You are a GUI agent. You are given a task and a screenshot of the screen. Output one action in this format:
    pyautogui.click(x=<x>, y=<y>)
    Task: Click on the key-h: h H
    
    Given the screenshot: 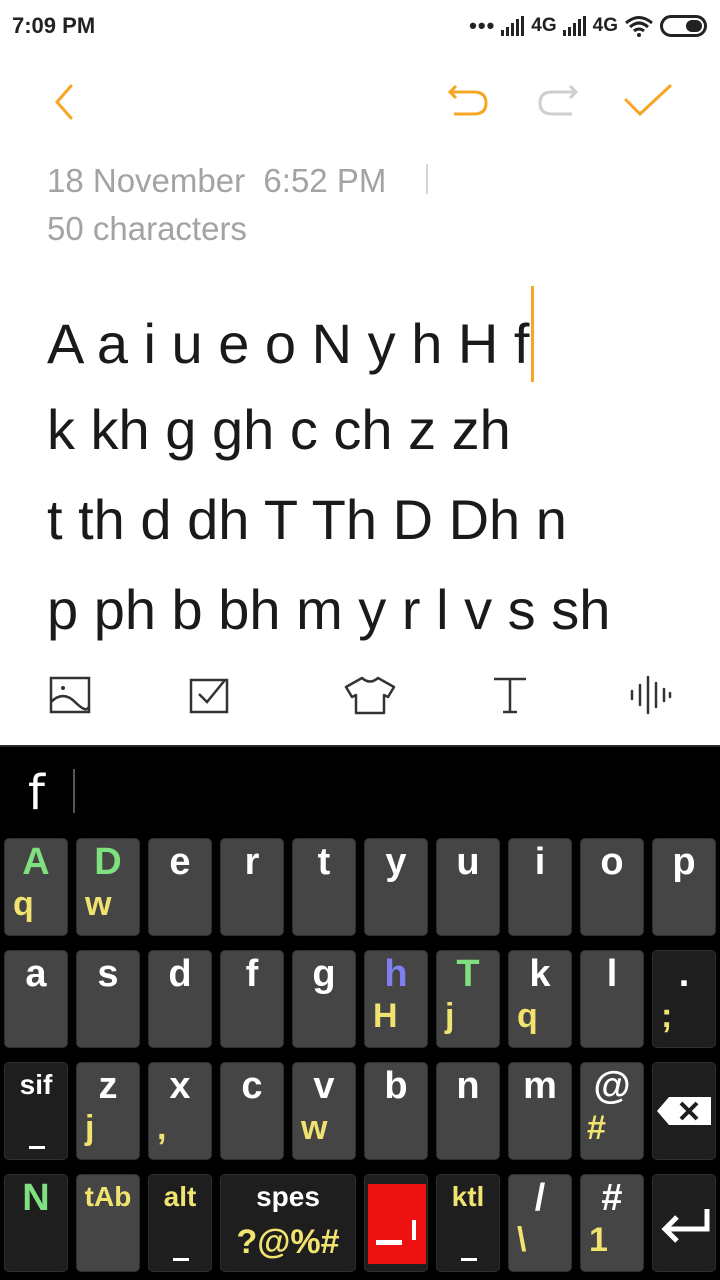 What is the action you would take?
    pyautogui.click(x=396, y=999)
    